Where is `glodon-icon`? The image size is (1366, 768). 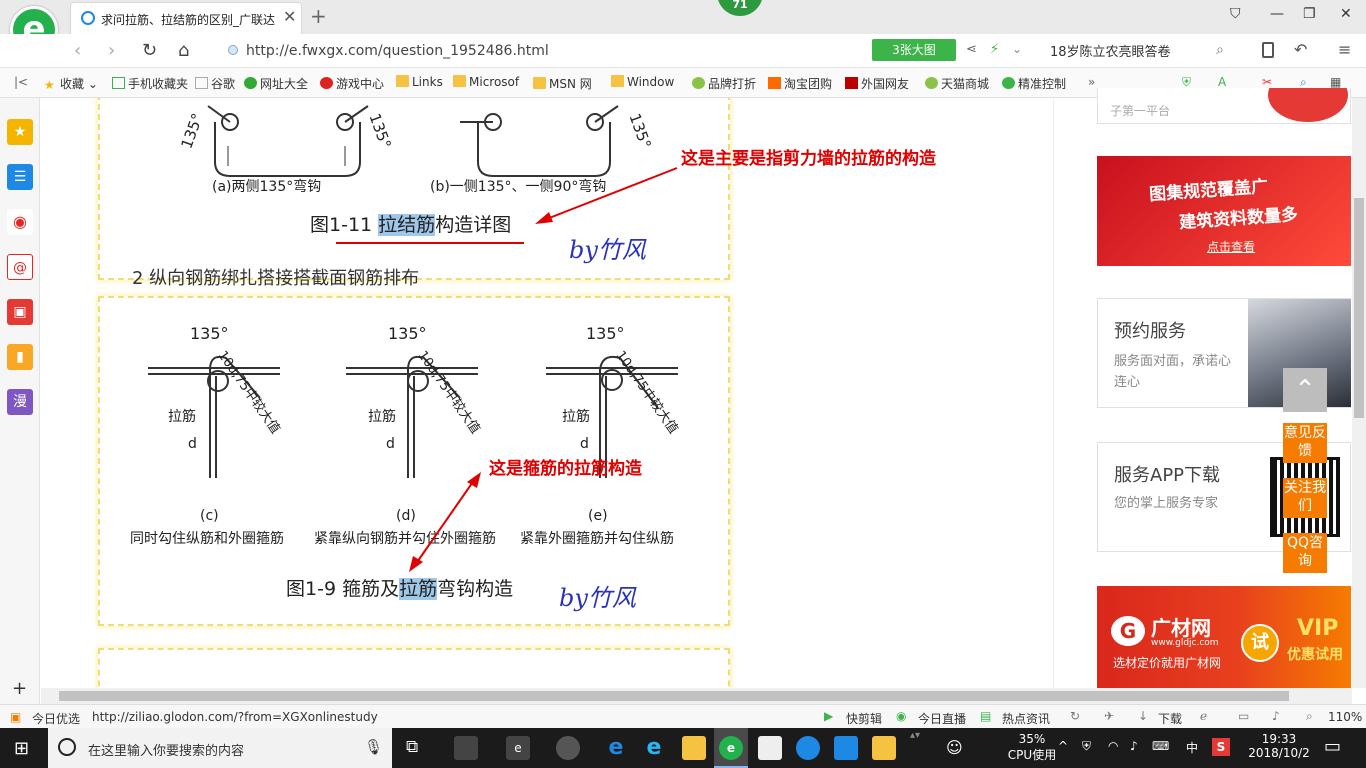
glodon-icon is located at coordinates (808, 748).